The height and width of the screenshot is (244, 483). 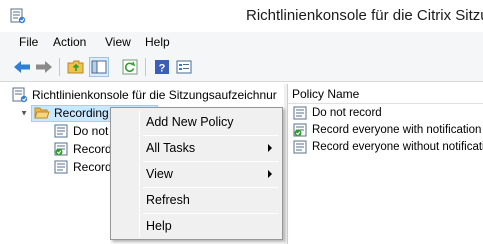 I want to click on context-item-refresh: Refresh, so click(x=196, y=200).